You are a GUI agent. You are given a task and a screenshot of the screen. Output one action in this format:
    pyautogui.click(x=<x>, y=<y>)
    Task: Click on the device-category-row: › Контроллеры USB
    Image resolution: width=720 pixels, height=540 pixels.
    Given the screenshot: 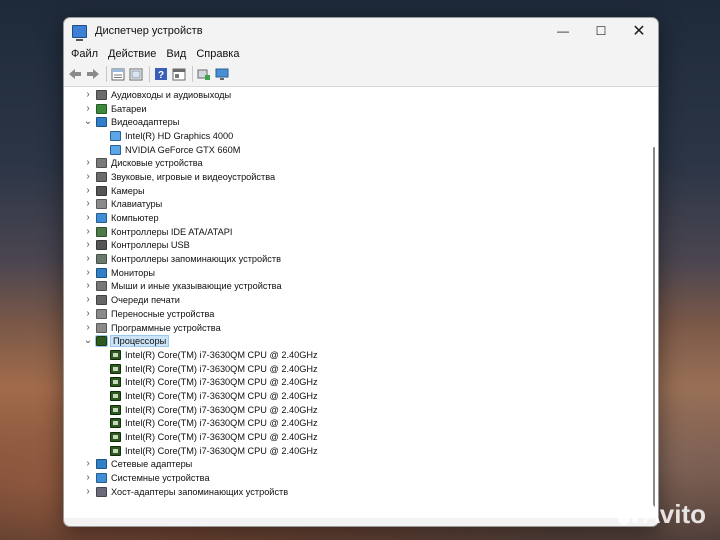 What is the action you would take?
    pyautogui.click(x=357, y=246)
    